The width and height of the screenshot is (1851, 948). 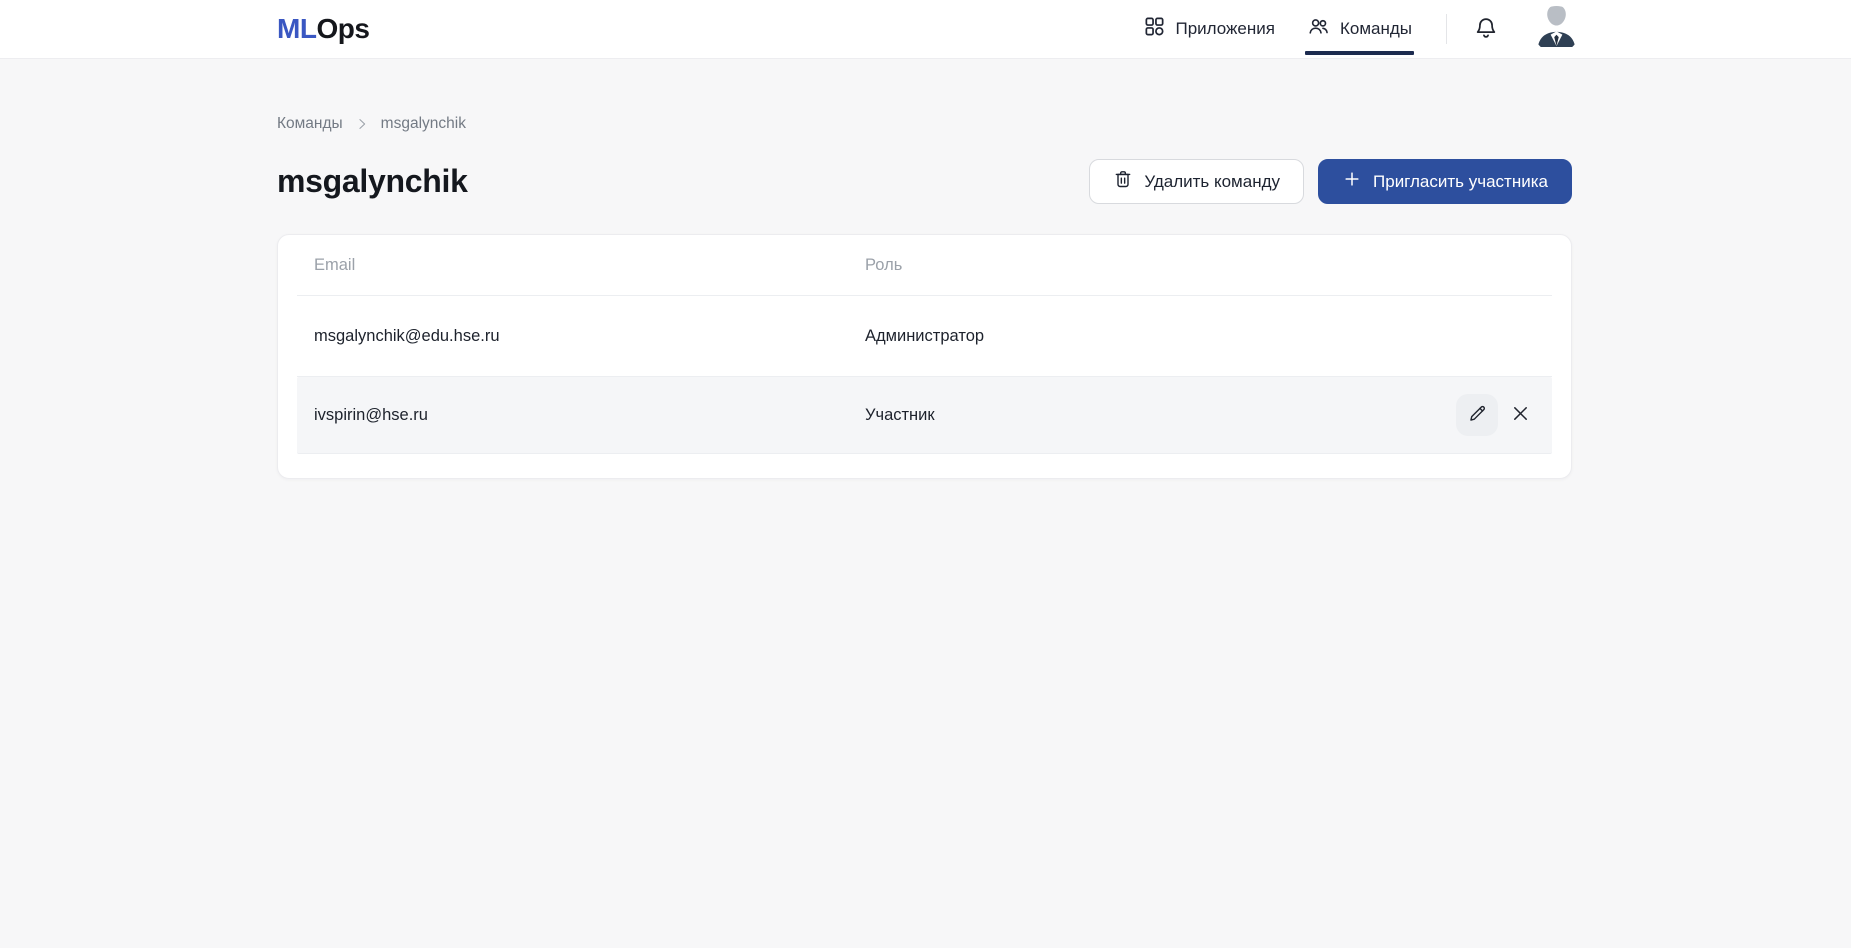 I want to click on remove-member-button, so click(x=1520, y=415).